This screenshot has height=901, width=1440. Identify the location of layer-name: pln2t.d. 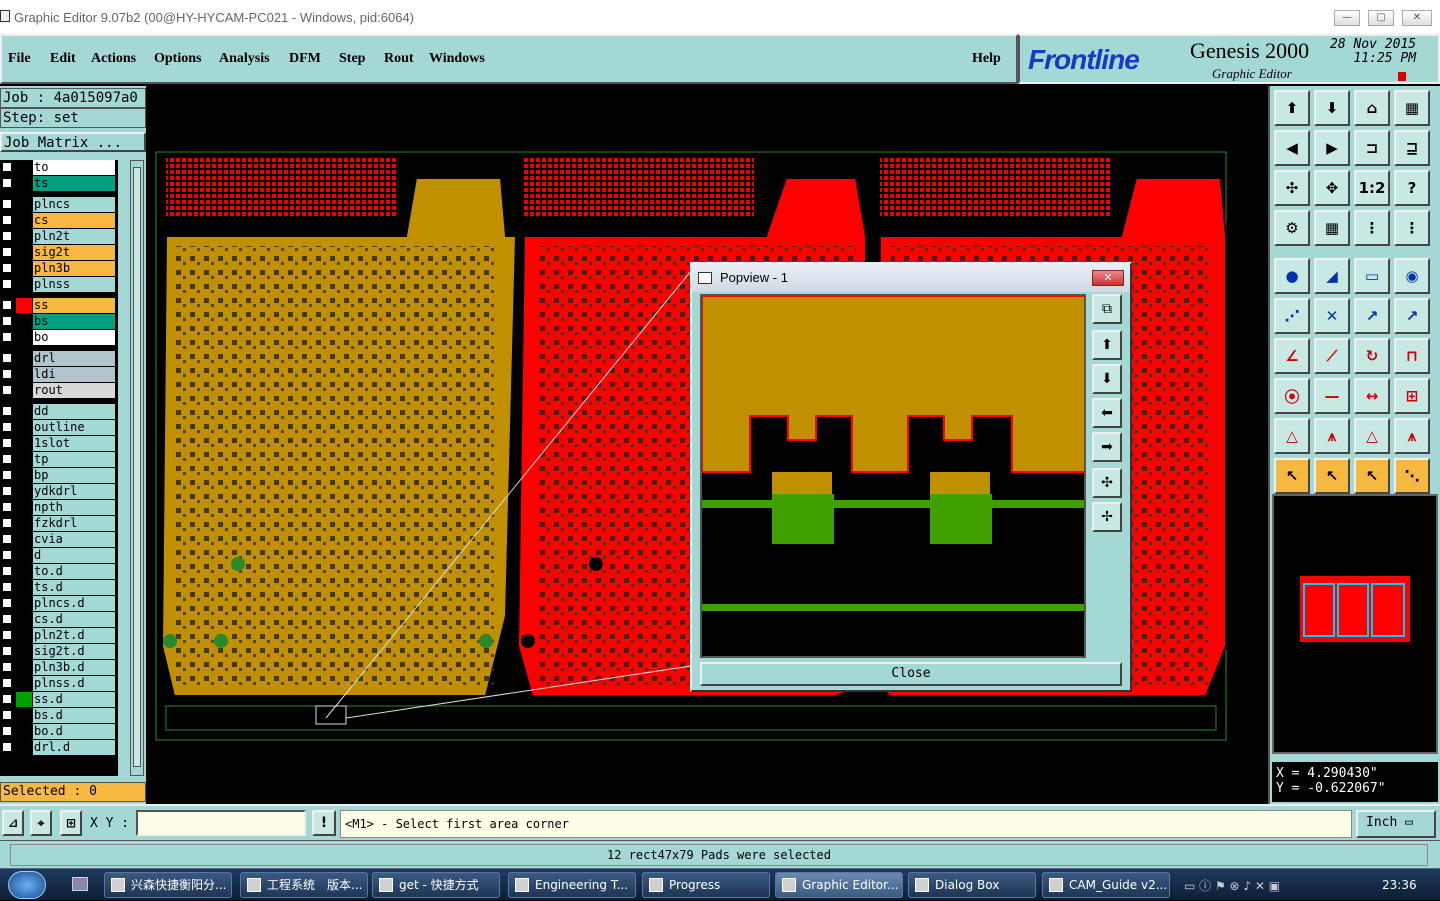
(74, 635).